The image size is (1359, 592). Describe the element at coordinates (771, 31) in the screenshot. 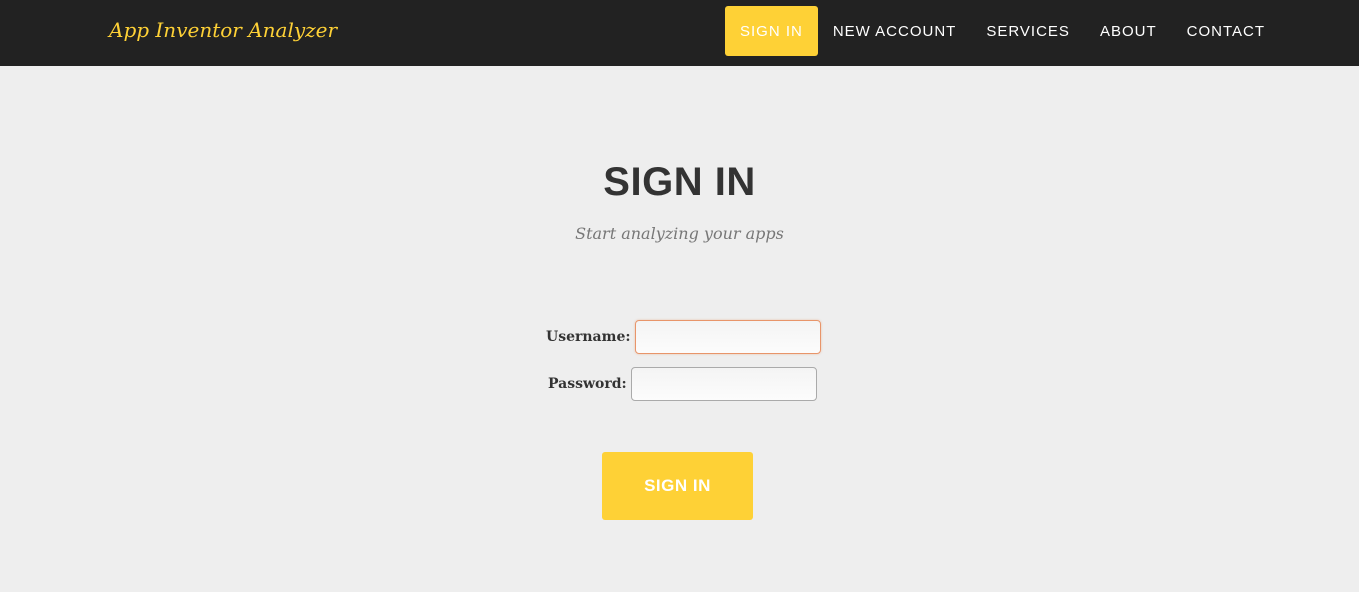

I see `nav-item-sign-in: SIGN IN` at that location.